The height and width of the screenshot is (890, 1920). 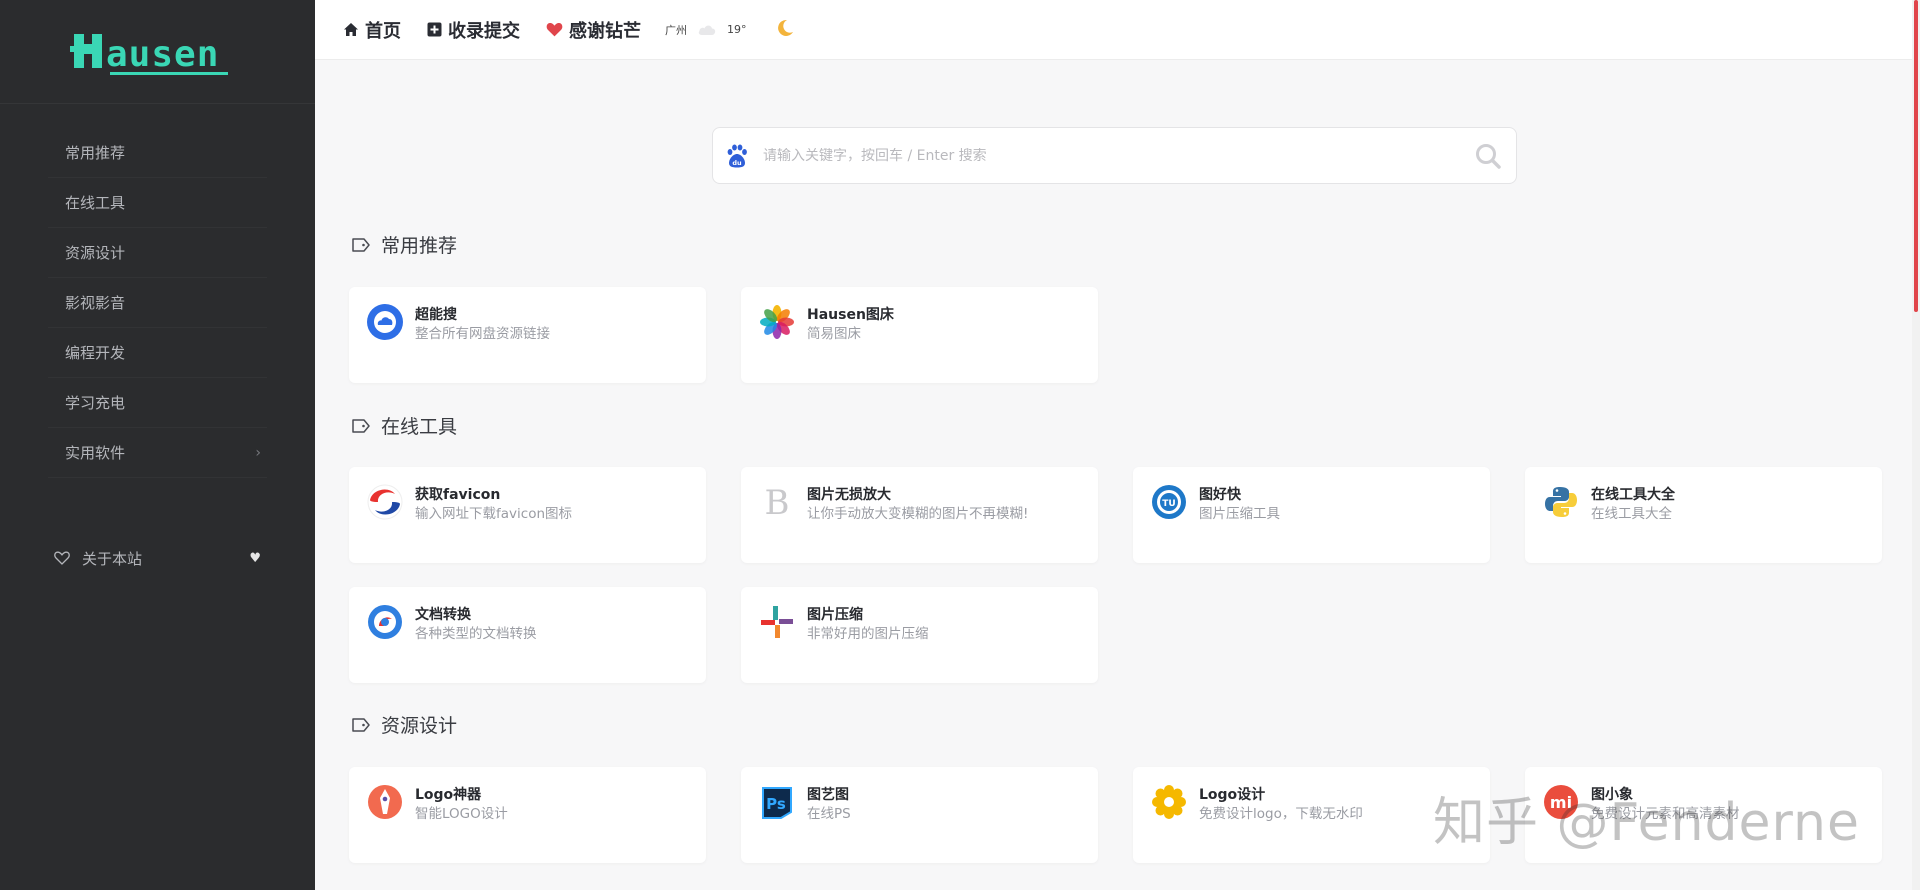 I want to click on doc-convert-icon, so click(x=385, y=622).